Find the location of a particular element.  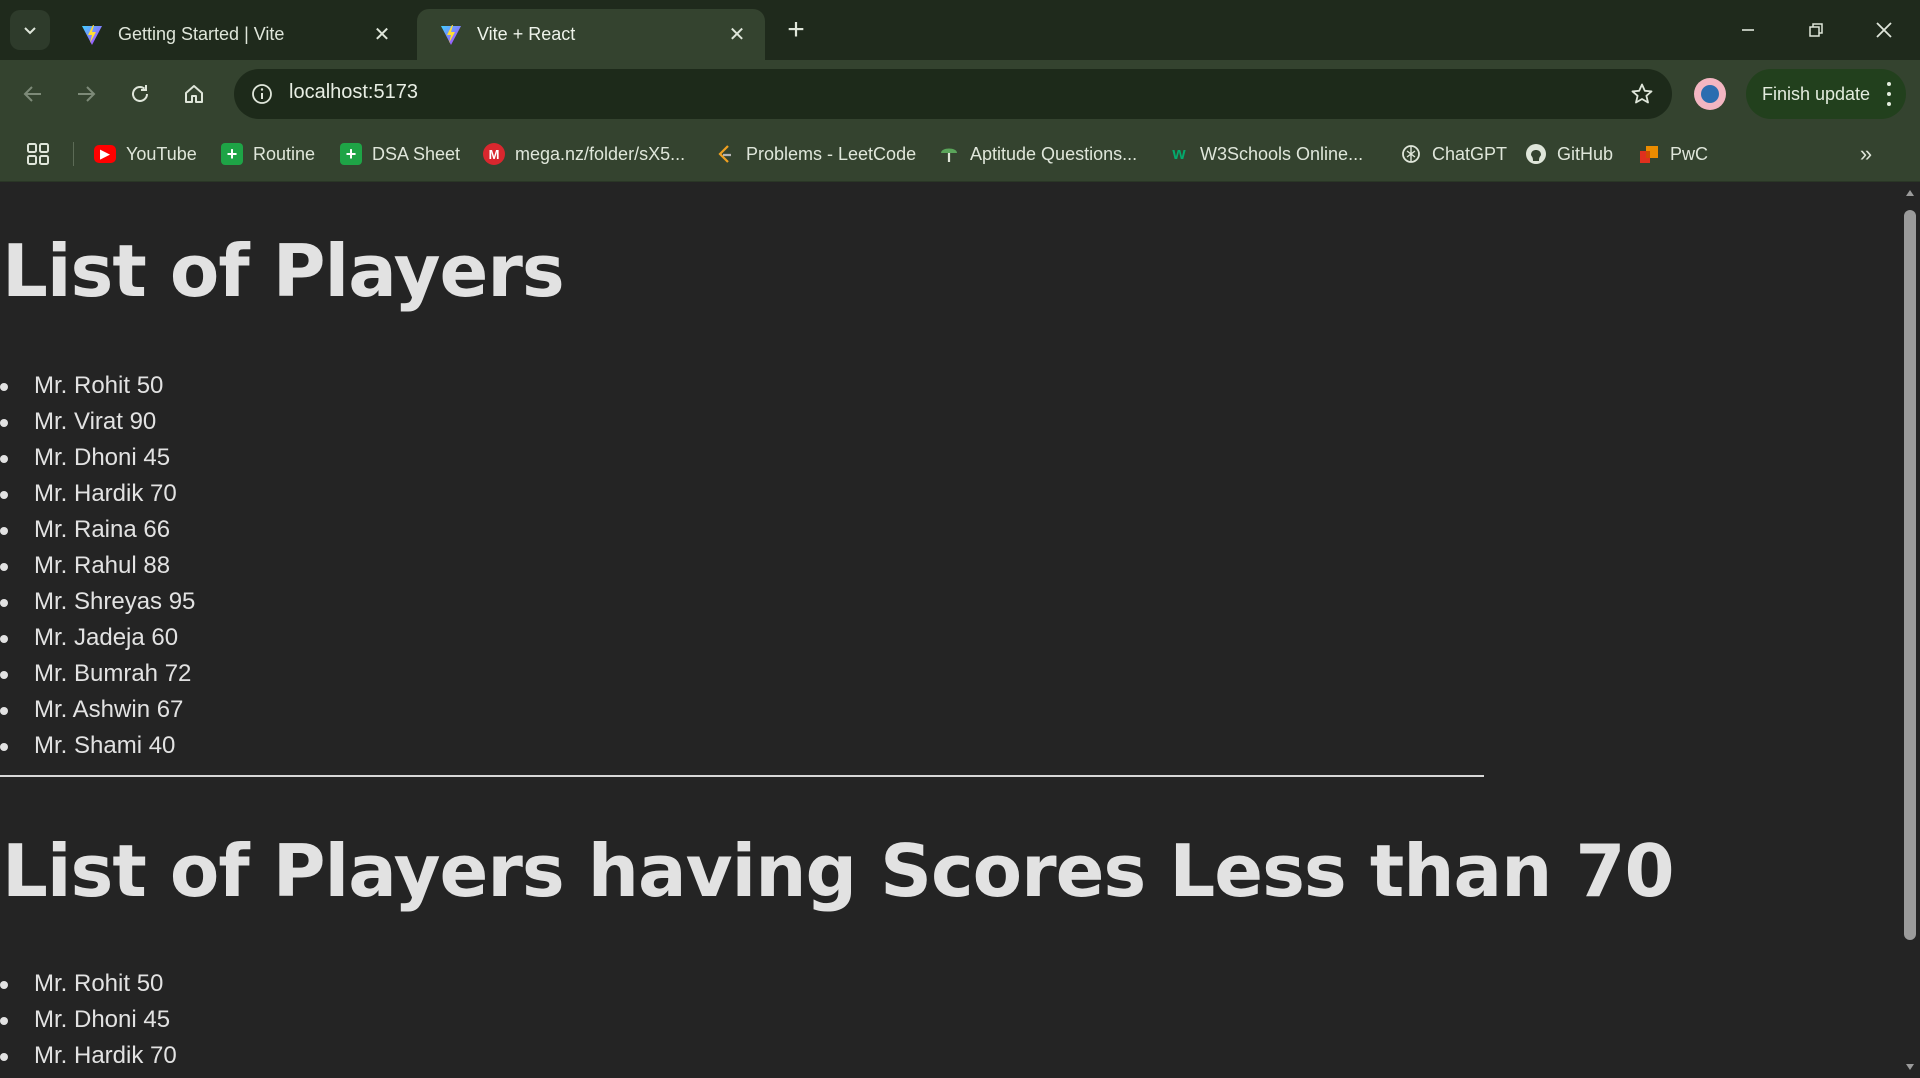

reload-icon is located at coordinates (140, 93).